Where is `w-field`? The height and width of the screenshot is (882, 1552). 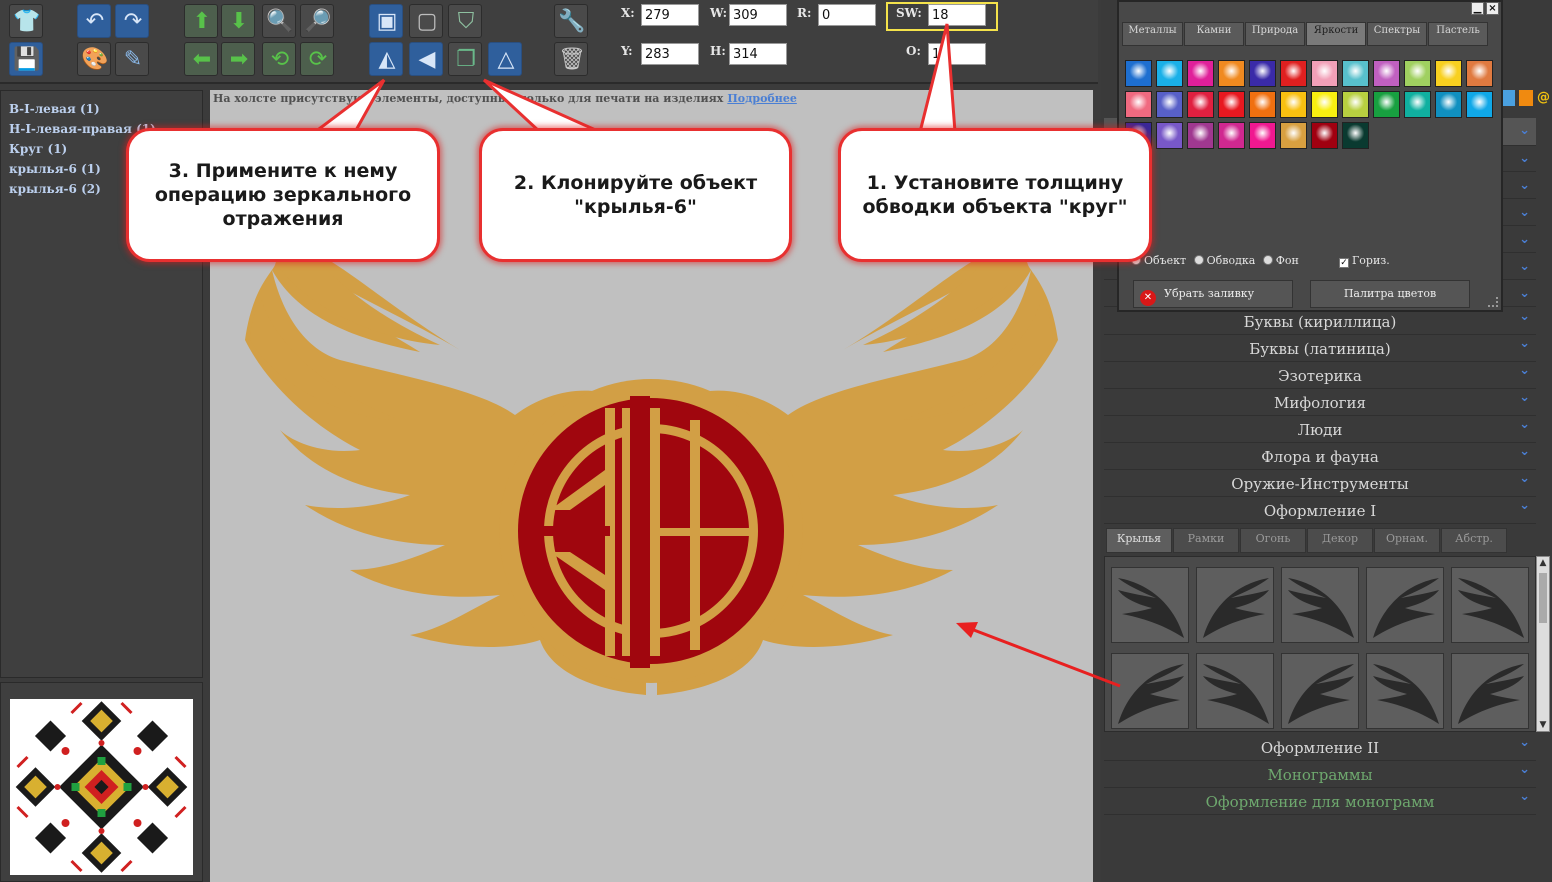 w-field is located at coordinates (758, 15).